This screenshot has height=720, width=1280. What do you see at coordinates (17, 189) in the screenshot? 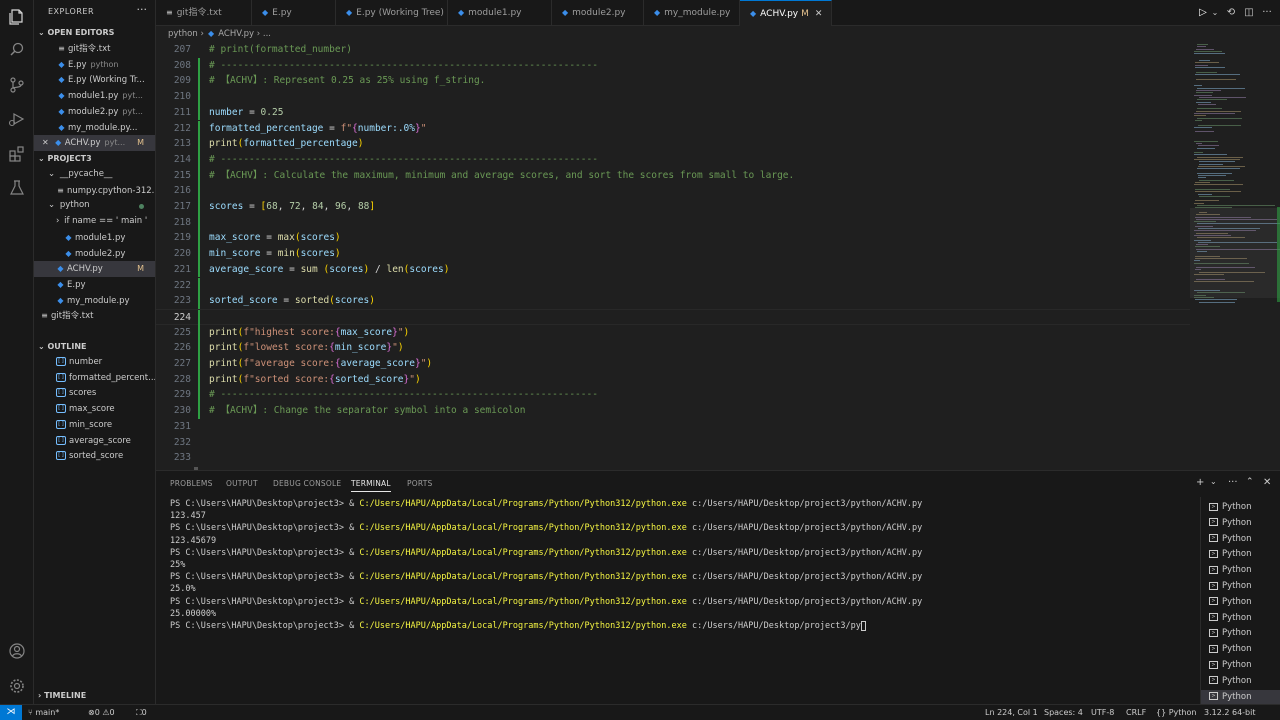
I see `testing-icon` at bounding box center [17, 189].